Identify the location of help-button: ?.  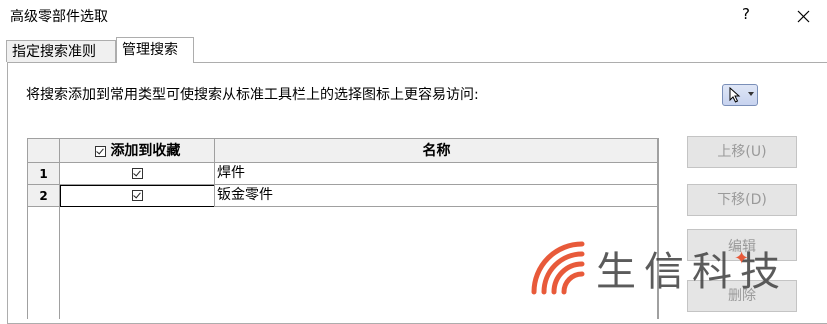
(746, 16).